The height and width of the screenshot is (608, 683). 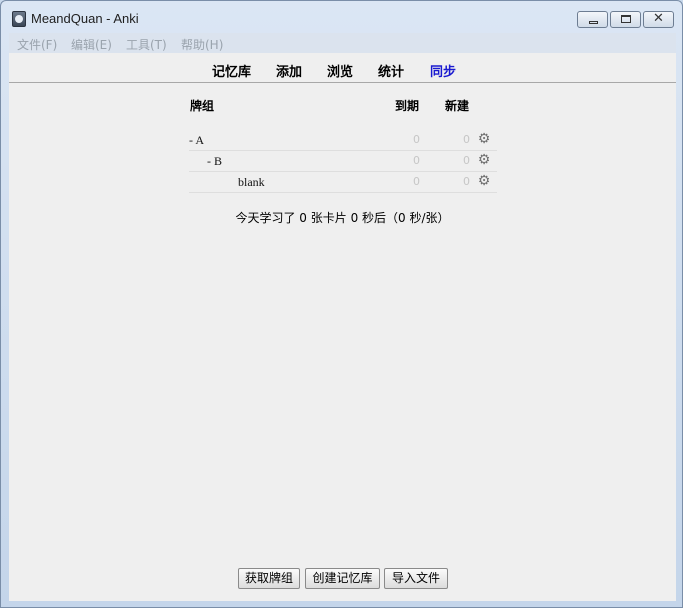 I want to click on menu-edit: 编辑(E), so click(x=91, y=44).